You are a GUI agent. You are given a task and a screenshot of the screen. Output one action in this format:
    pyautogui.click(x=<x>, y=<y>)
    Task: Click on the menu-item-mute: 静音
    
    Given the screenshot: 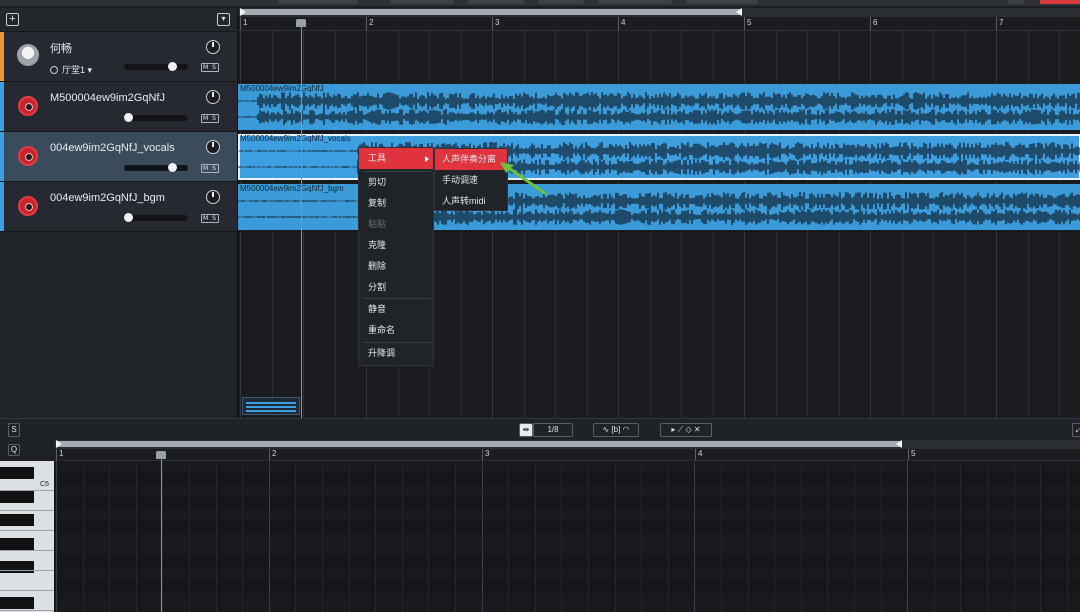 What is the action you would take?
    pyautogui.click(x=396, y=309)
    